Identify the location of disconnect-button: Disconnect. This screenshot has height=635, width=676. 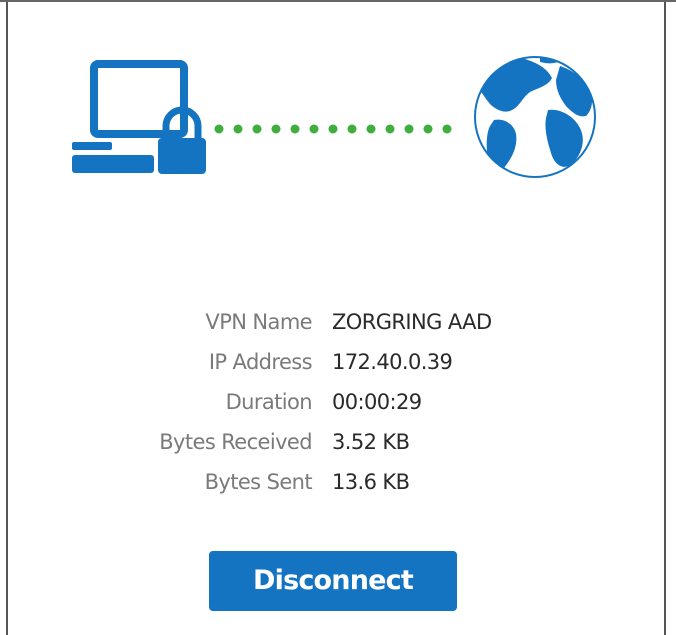
(333, 581).